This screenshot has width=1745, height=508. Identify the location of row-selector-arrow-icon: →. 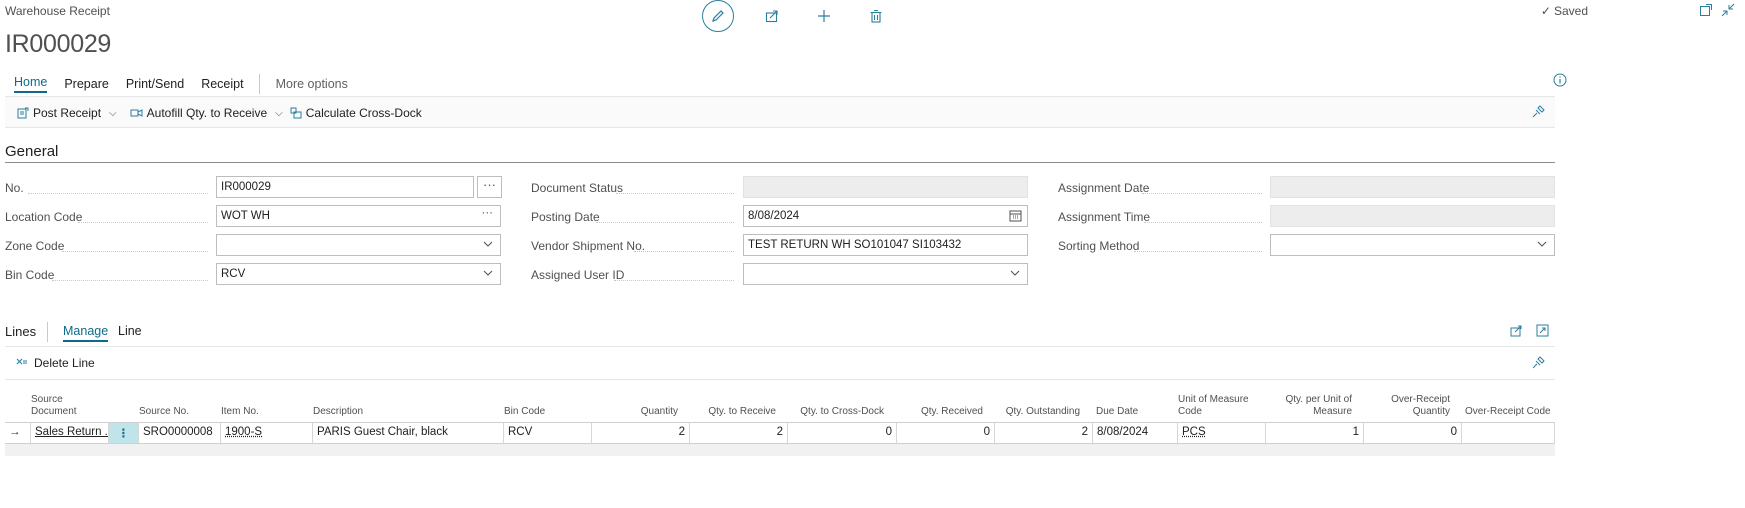
(17, 433).